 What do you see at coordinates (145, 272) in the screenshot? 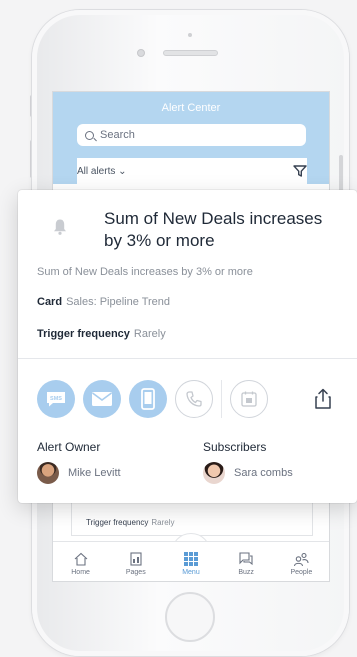
I see `alert-description: Sum of New Deals increases by 3% or more` at bounding box center [145, 272].